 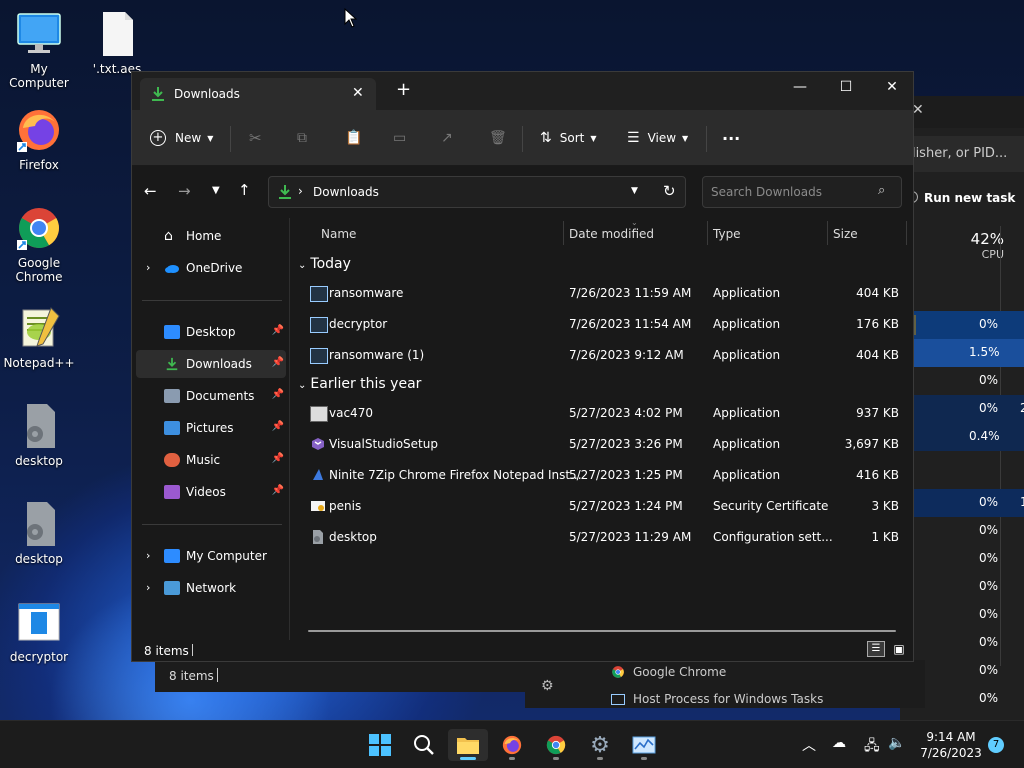 I want to click on recent-locations-chevron-icon: ▼, so click(x=216, y=190).